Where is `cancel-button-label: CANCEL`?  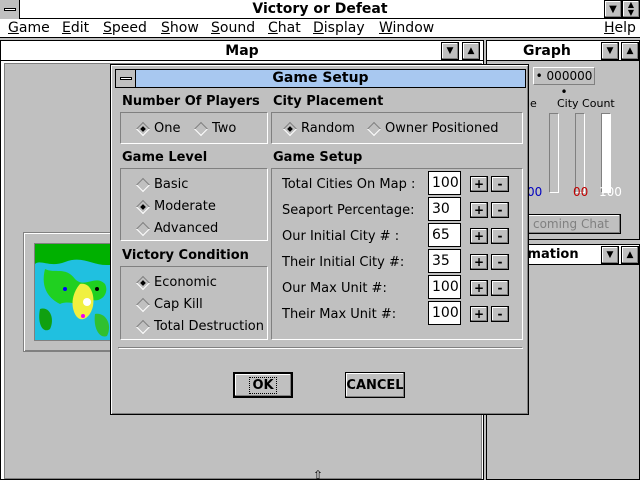
cancel-button-label: CANCEL is located at coordinates (375, 385).